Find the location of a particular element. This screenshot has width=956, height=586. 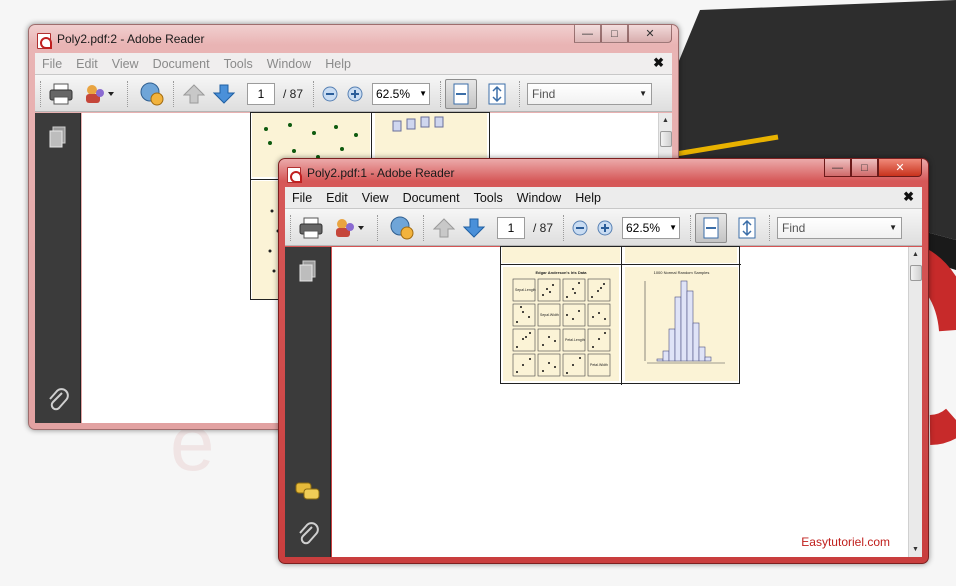

zoom-out-icon is located at coordinates (580, 228).